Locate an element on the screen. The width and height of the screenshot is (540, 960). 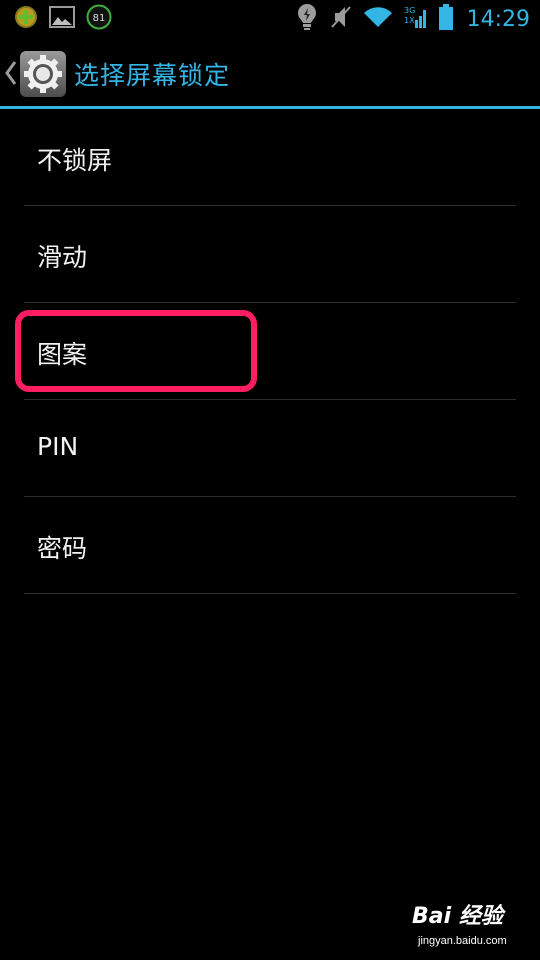
list-item-label: 滑动 is located at coordinates (62, 257).